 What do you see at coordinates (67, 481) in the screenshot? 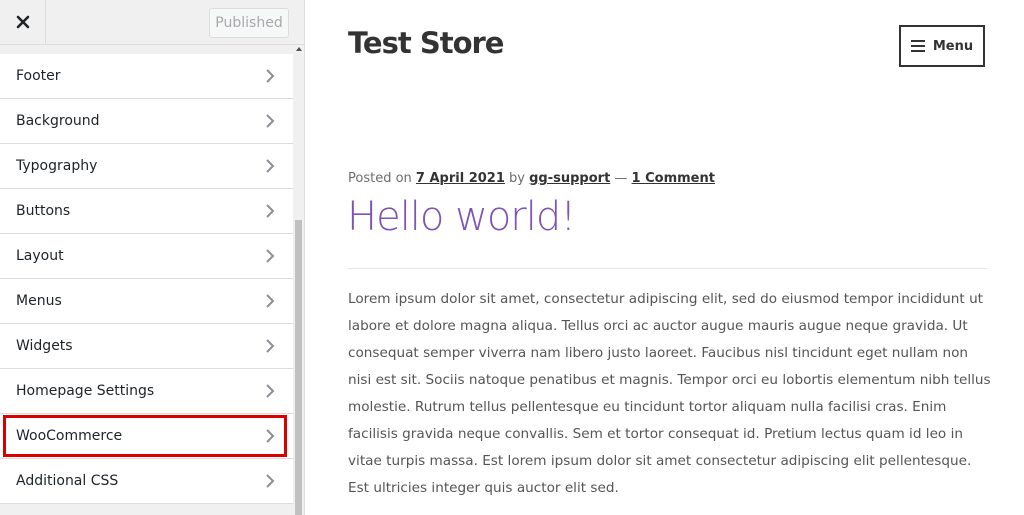
I see `section-label: Additional CSS` at bounding box center [67, 481].